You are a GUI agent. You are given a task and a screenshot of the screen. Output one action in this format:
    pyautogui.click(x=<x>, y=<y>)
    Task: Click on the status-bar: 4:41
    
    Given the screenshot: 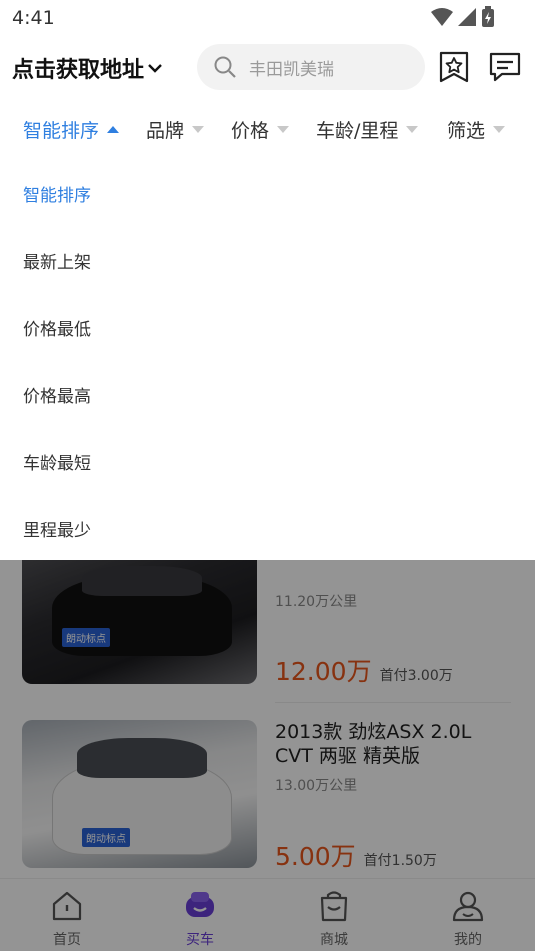 What is the action you would take?
    pyautogui.click(x=267, y=17)
    